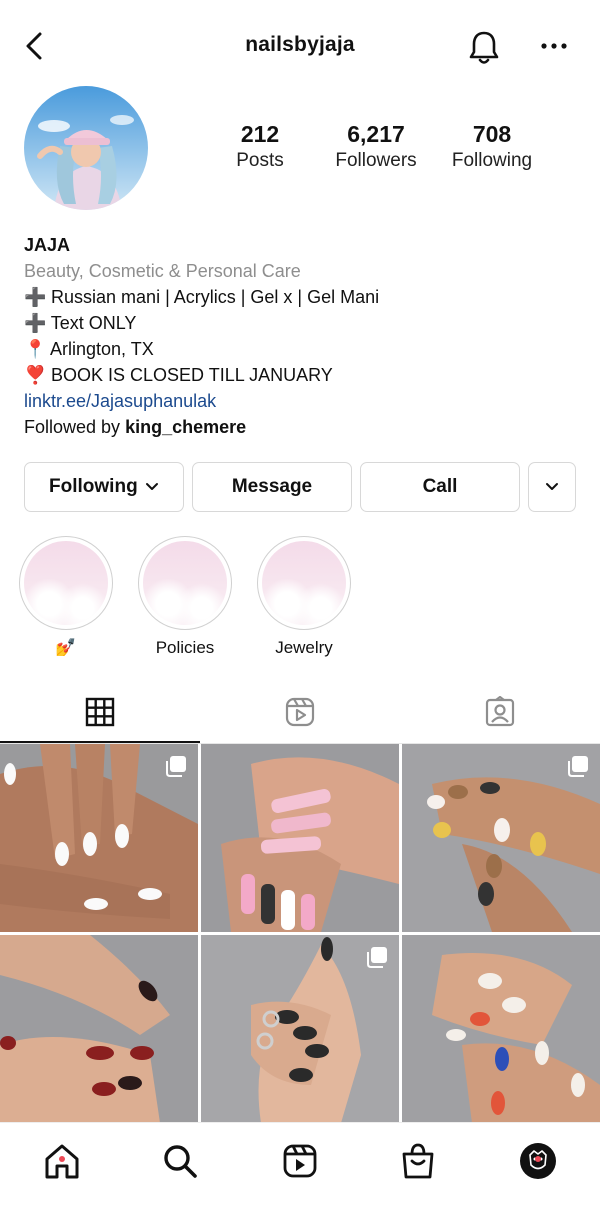 The width and height of the screenshot is (600, 1207). Describe the element at coordinates (484, 47) in the screenshot. I see `bell-icon` at that location.